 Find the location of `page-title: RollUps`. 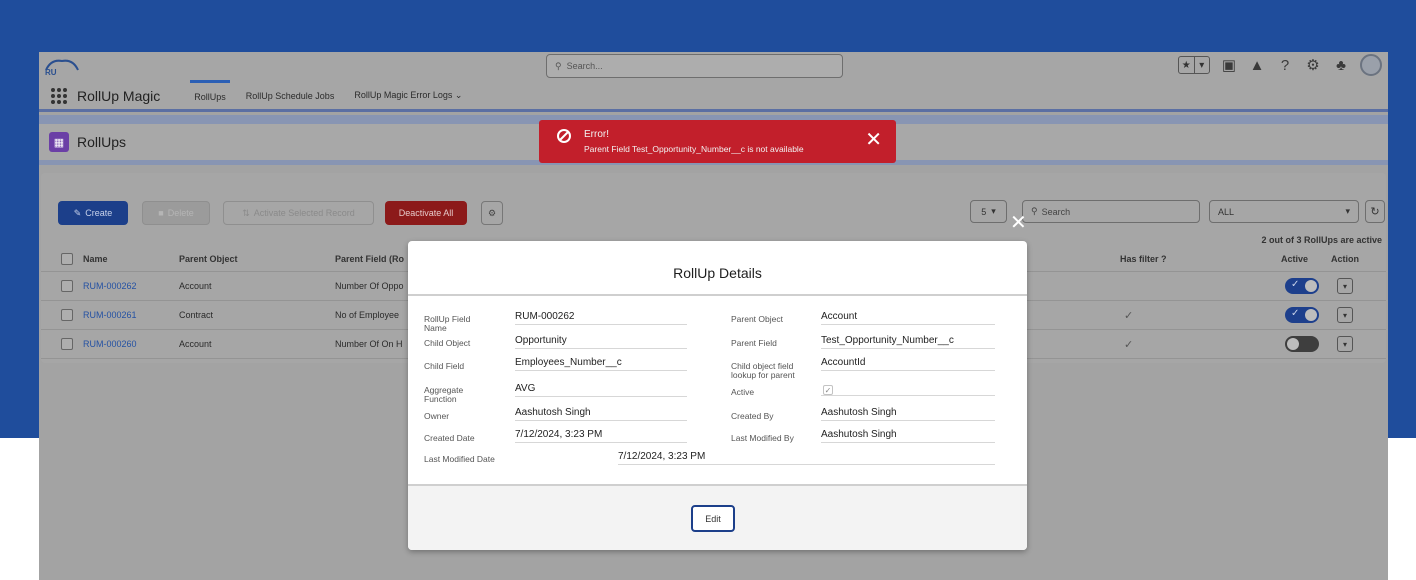

page-title: RollUps is located at coordinates (102, 142).